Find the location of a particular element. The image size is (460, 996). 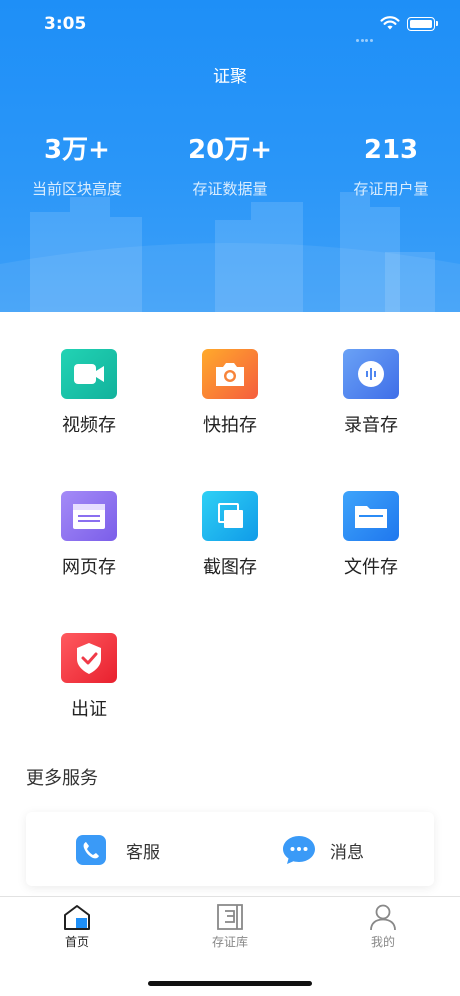

more-services-card: 客服 消息 is located at coordinates (230, 849).